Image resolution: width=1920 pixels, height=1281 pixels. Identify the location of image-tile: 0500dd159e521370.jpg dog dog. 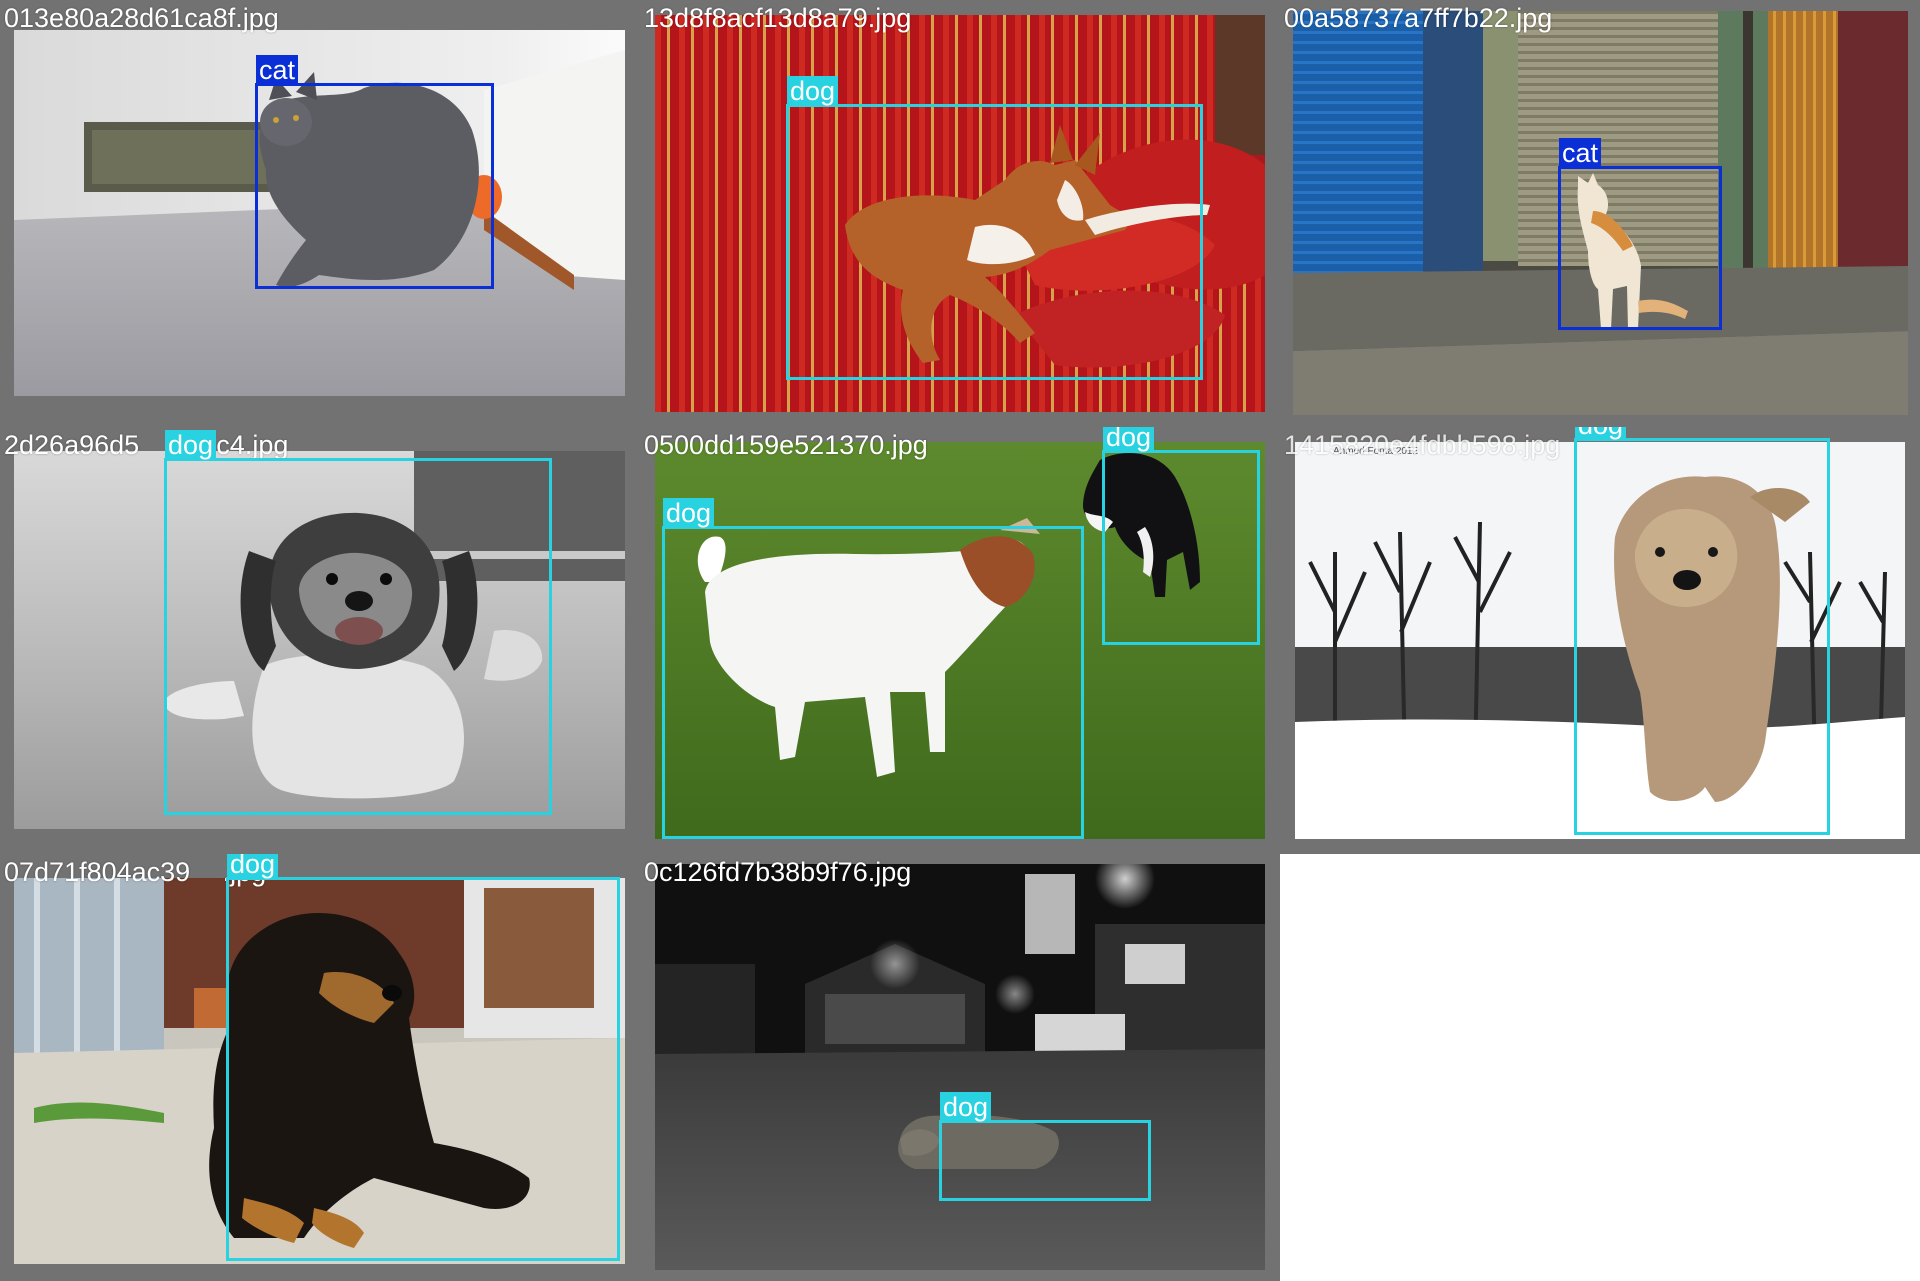
(960, 640).